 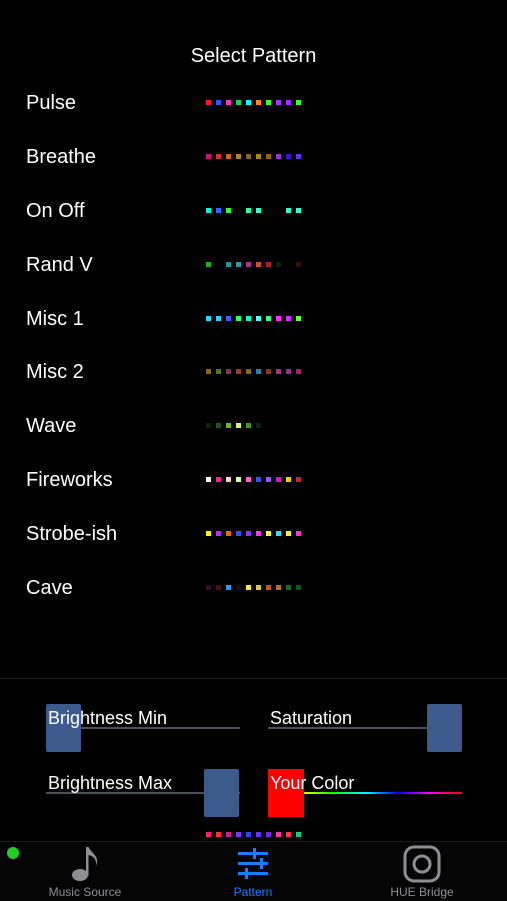 What do you see at coordinates (253, 157) in the screenshot?
I see `pattern-row: Breathe` at bounding box center [253, 157].